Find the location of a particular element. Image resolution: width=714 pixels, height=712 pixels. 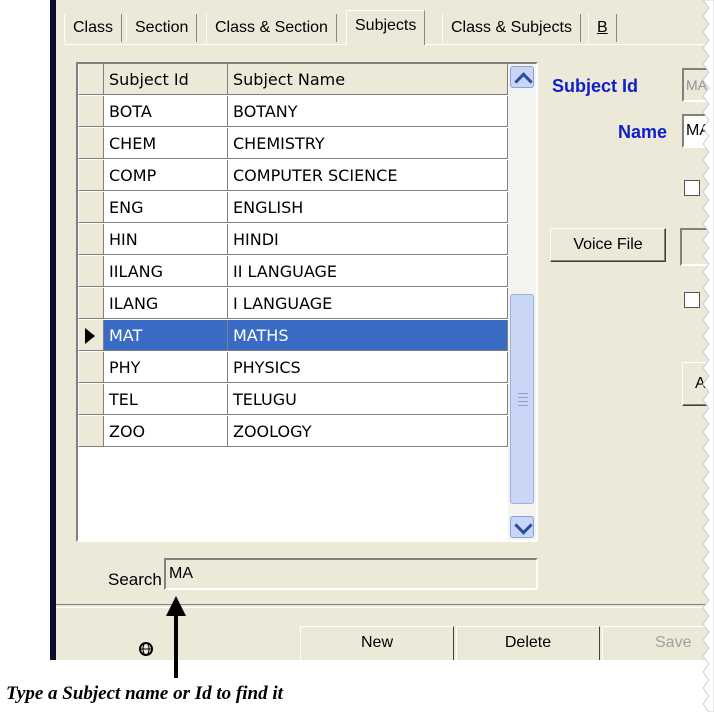

table-row: COMP COMPUTER SCIENCE is located at coordinates (293, 176).